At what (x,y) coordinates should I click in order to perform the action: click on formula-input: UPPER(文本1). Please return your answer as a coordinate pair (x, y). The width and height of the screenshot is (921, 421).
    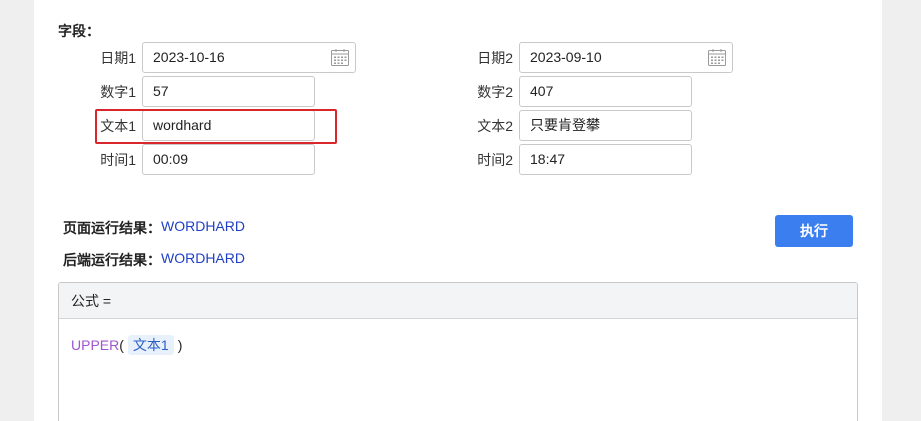
    Looking at the image, I should click on (458, 345).